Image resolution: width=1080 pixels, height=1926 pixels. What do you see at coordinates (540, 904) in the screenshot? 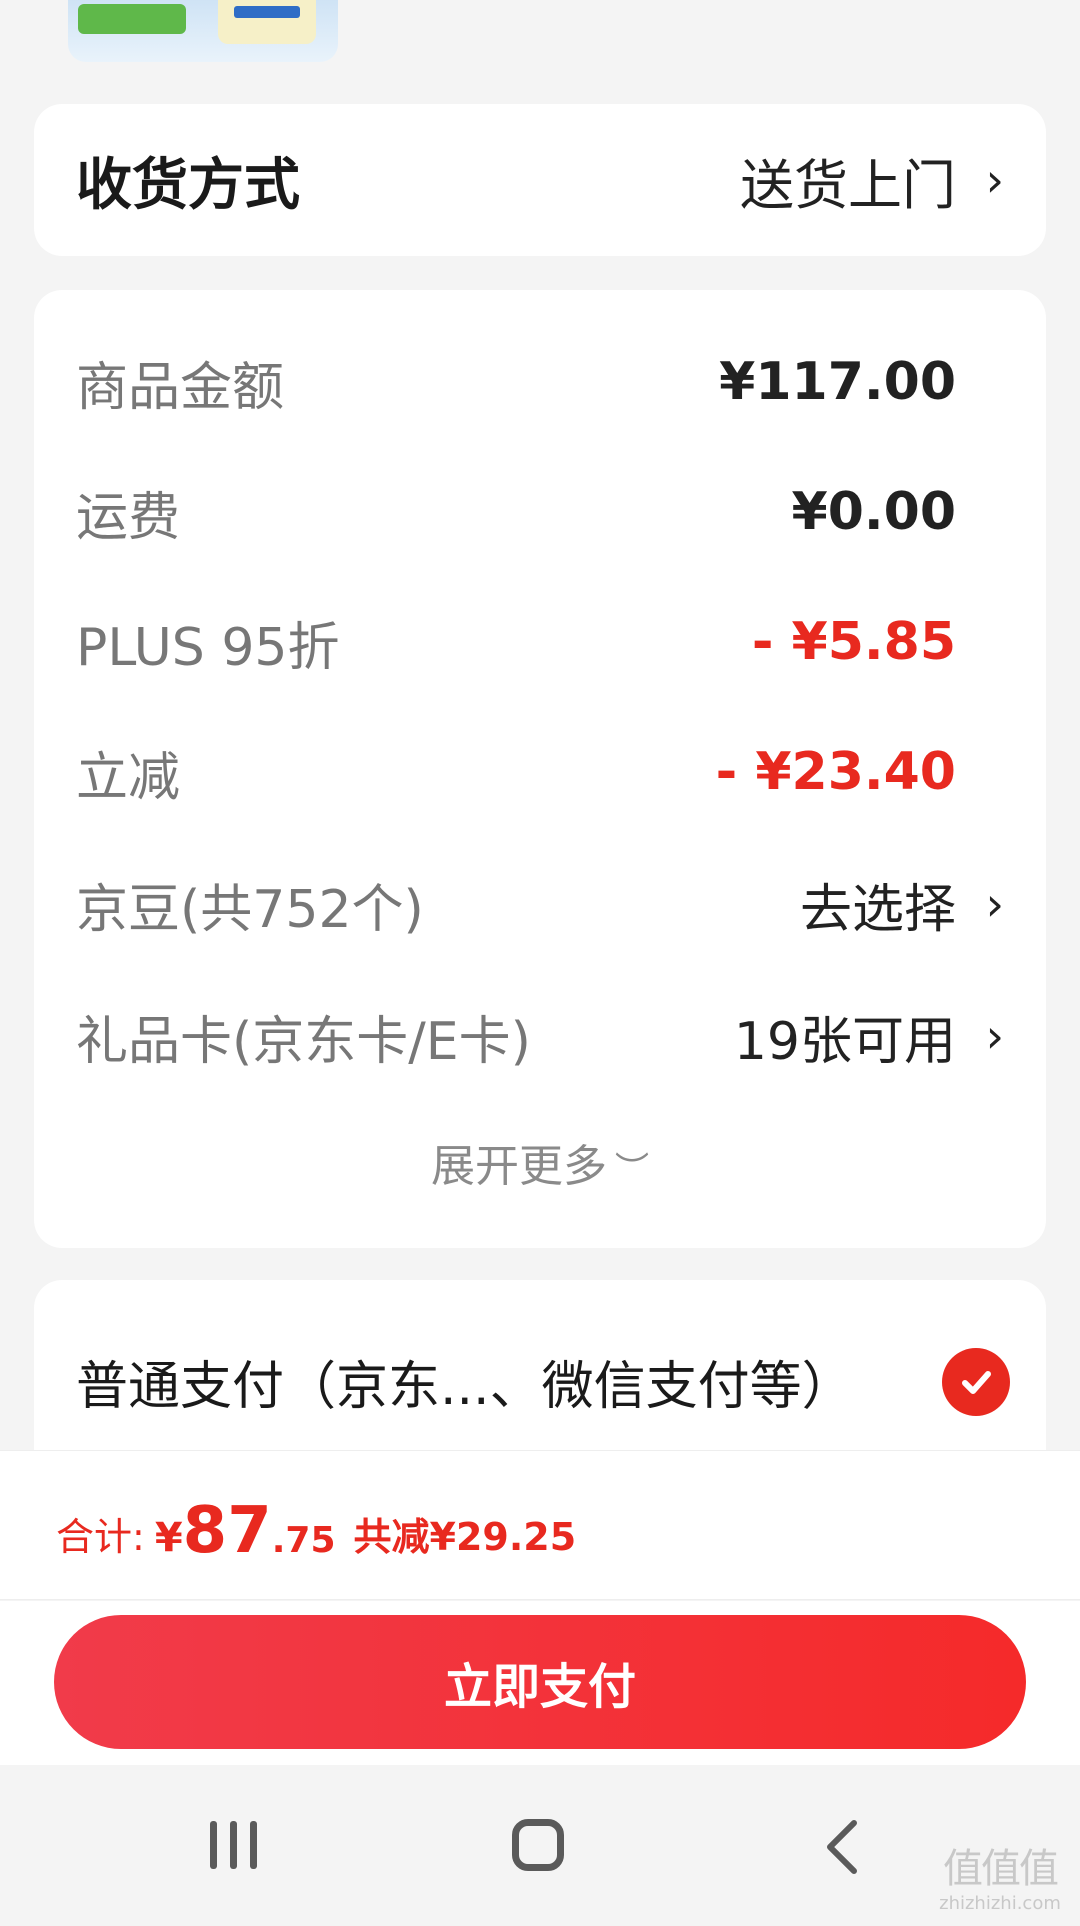
I see `jd-beans-row: 京豆(共752个) 去选择 ›` at bounding box center [540, 904].